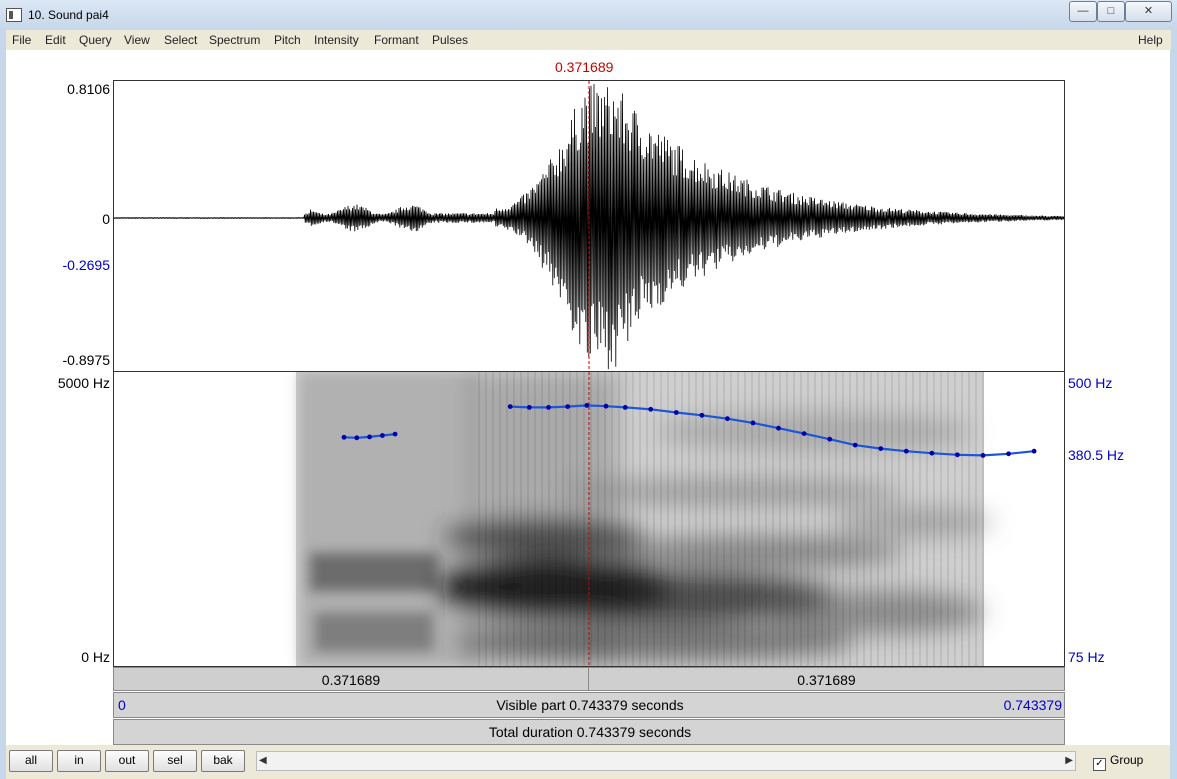 The height and width of the screenshot is (779, 1177). I want to click on pitch-cursor-label: 380.5 Hz, so click(1096, 455).